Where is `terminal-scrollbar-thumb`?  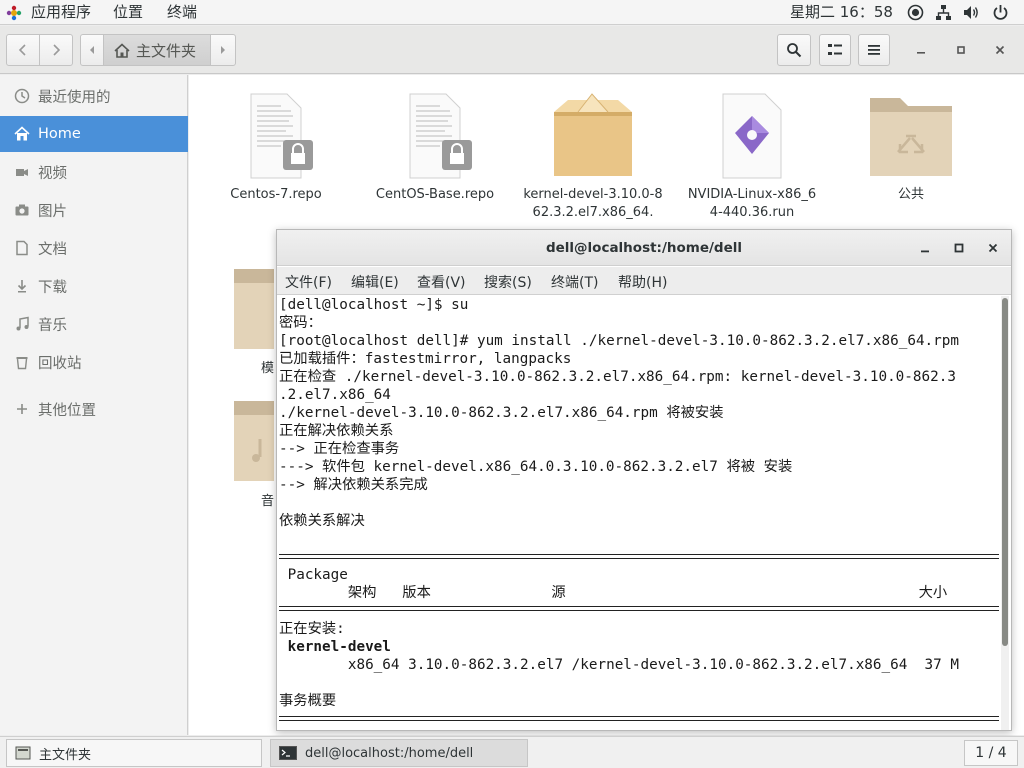 terminal-scrollbar-thumb is located at coordinates (1005, 472).